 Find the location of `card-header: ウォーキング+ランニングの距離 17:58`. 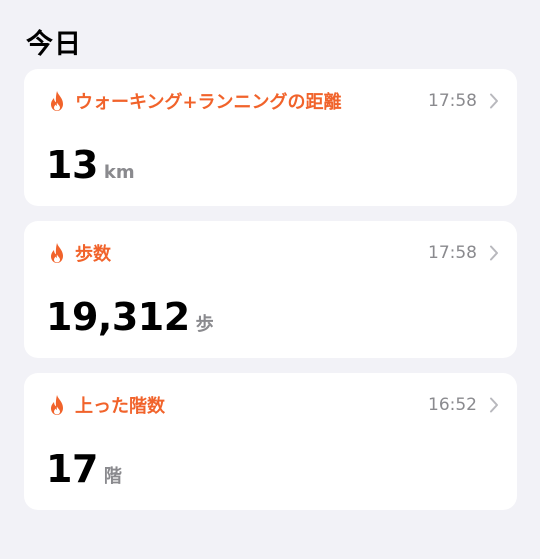

card-header: ウォーキング+ランニングの距離 17:58 is located at coordinates (273, 101).